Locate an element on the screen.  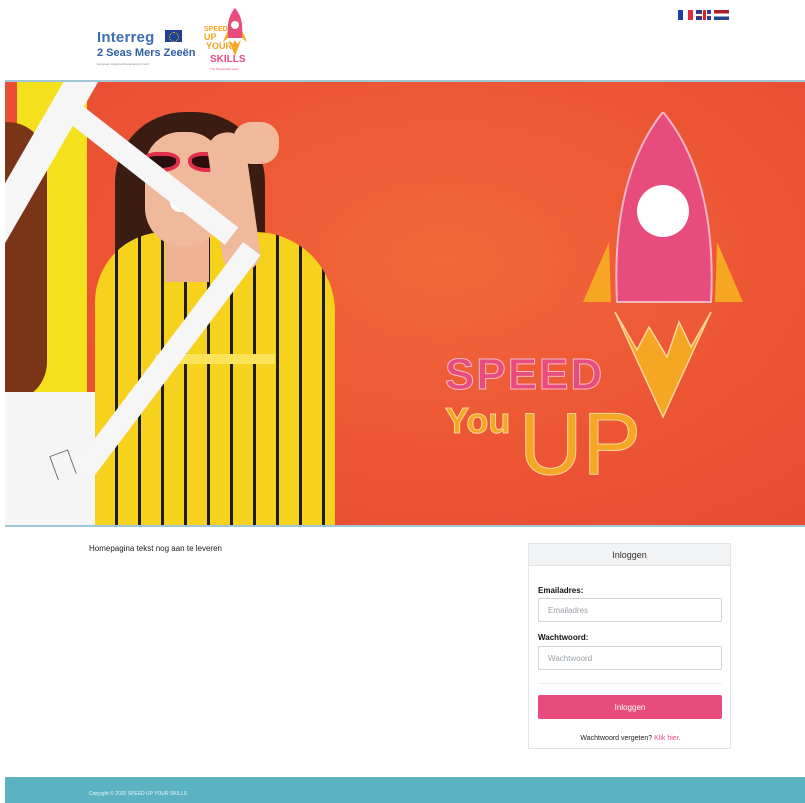
divider is located at coordinates (630, 683).